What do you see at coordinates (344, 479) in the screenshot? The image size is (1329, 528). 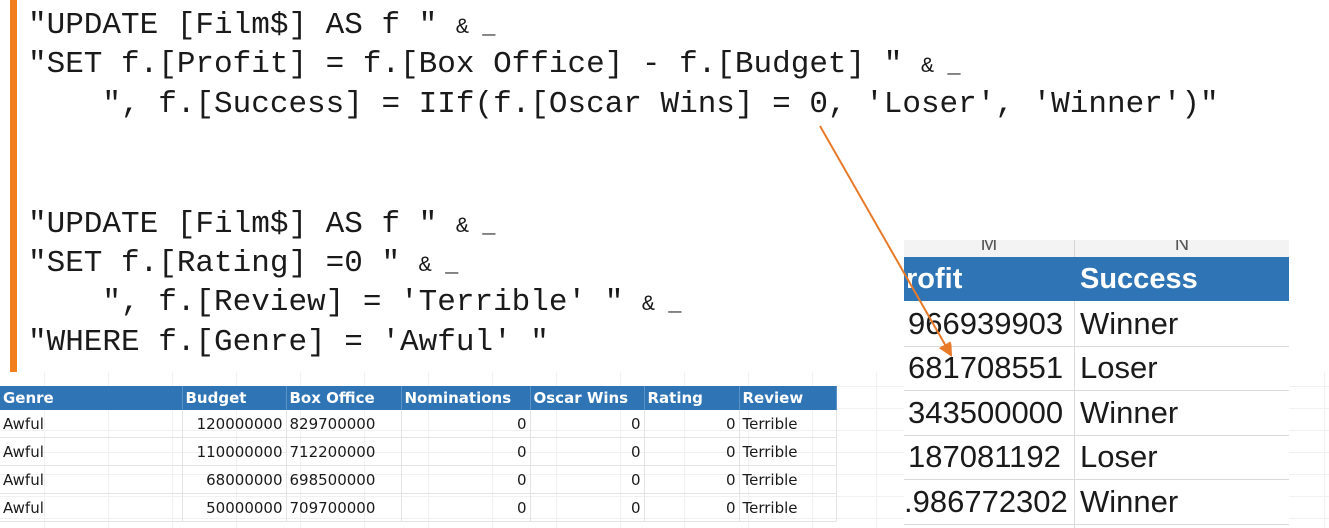 I see `cell-box-office: 698500000` at bounding box center [344, 479].